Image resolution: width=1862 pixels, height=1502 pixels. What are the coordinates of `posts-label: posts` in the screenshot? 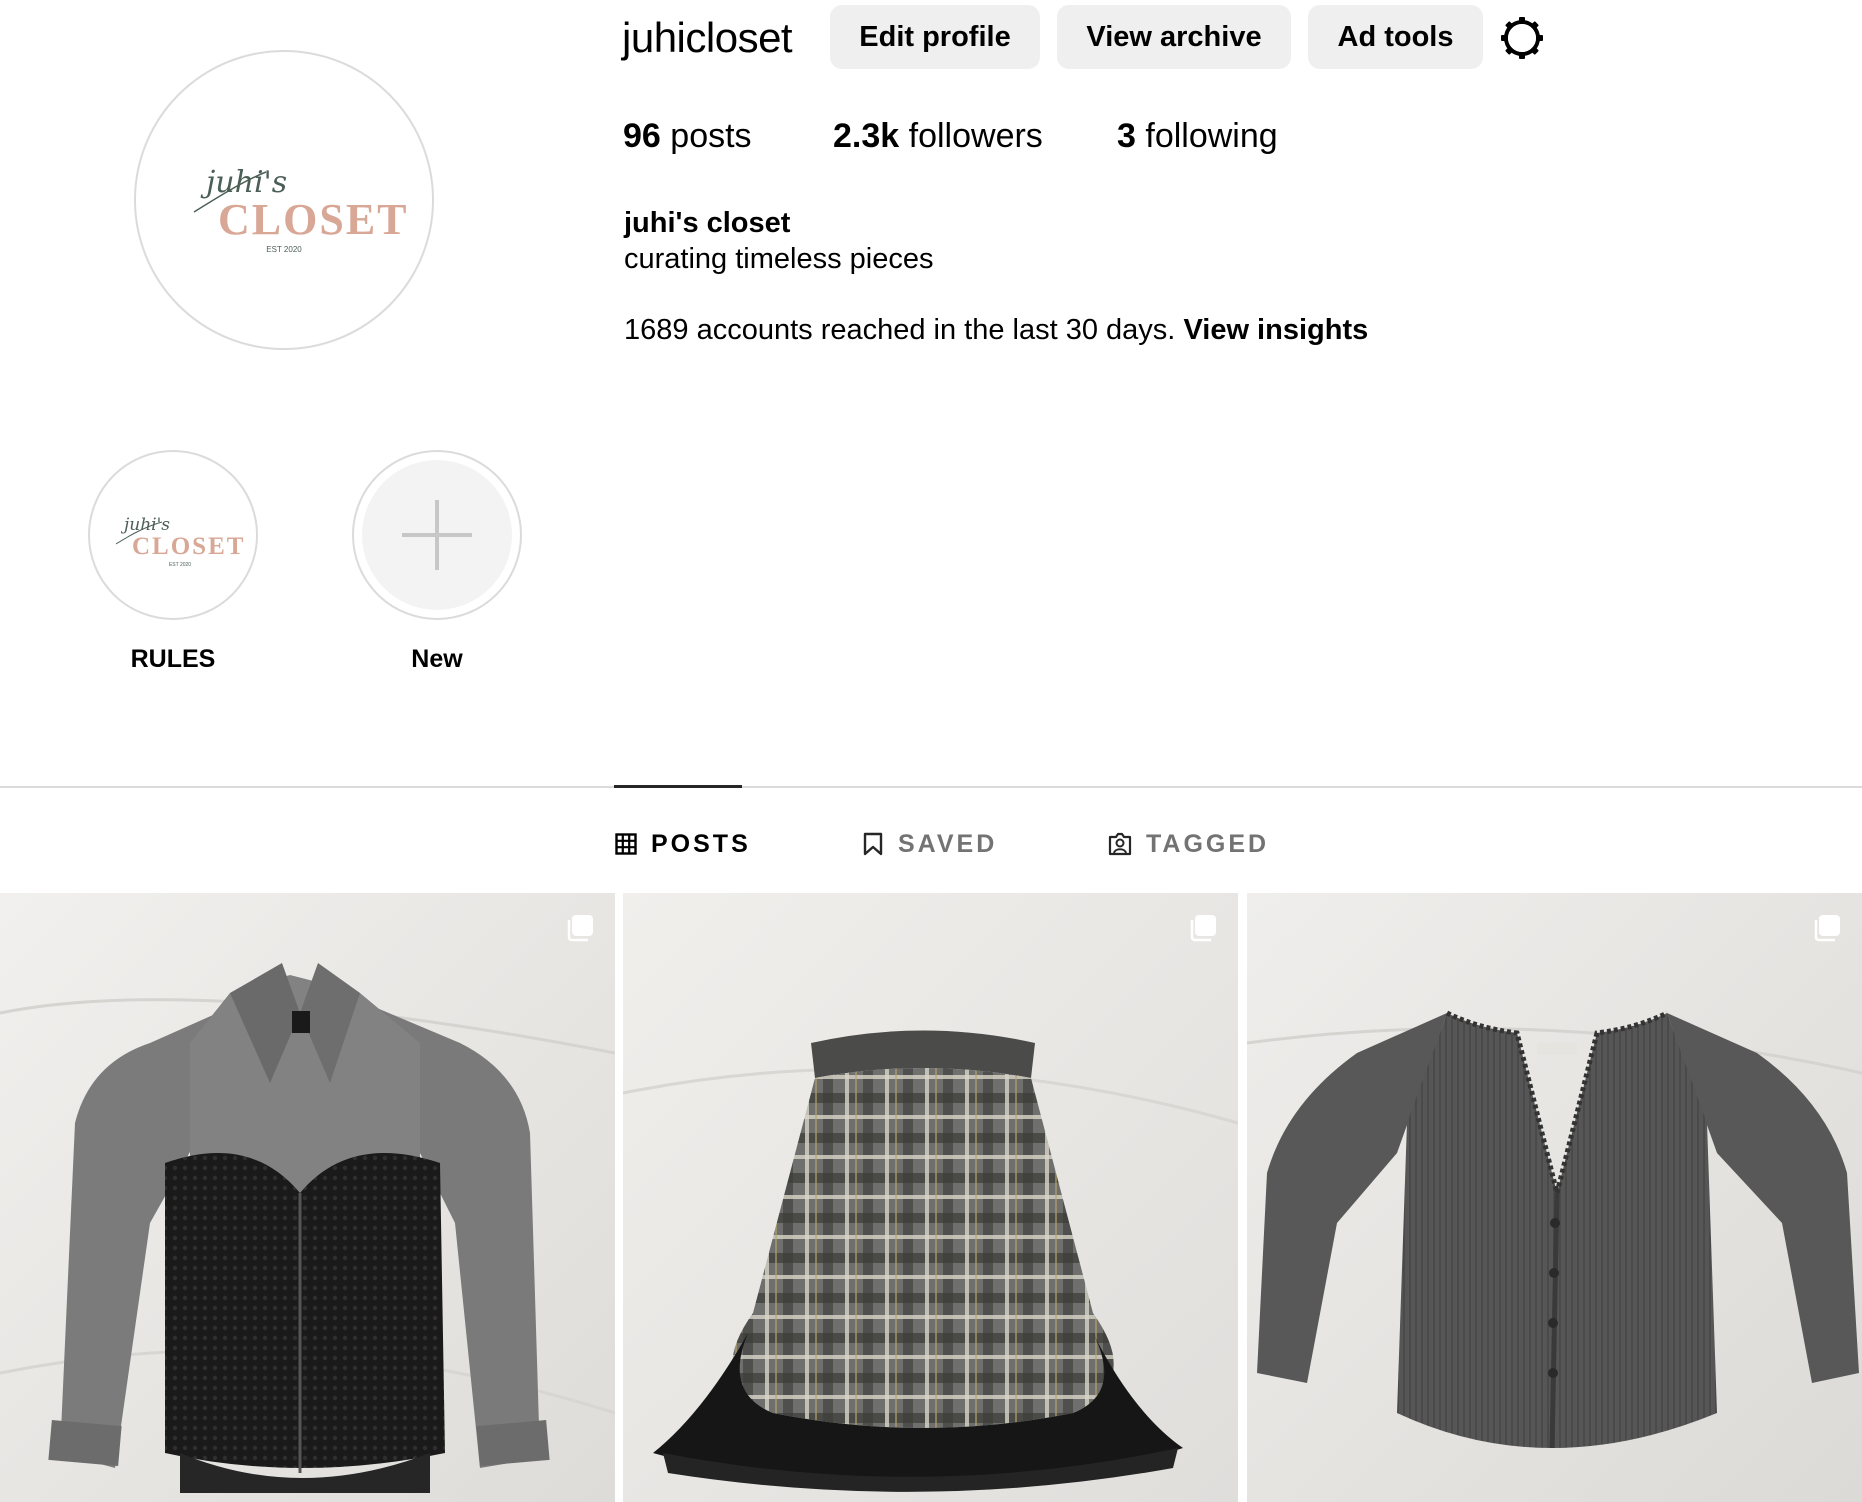 It's located at (711, 136).